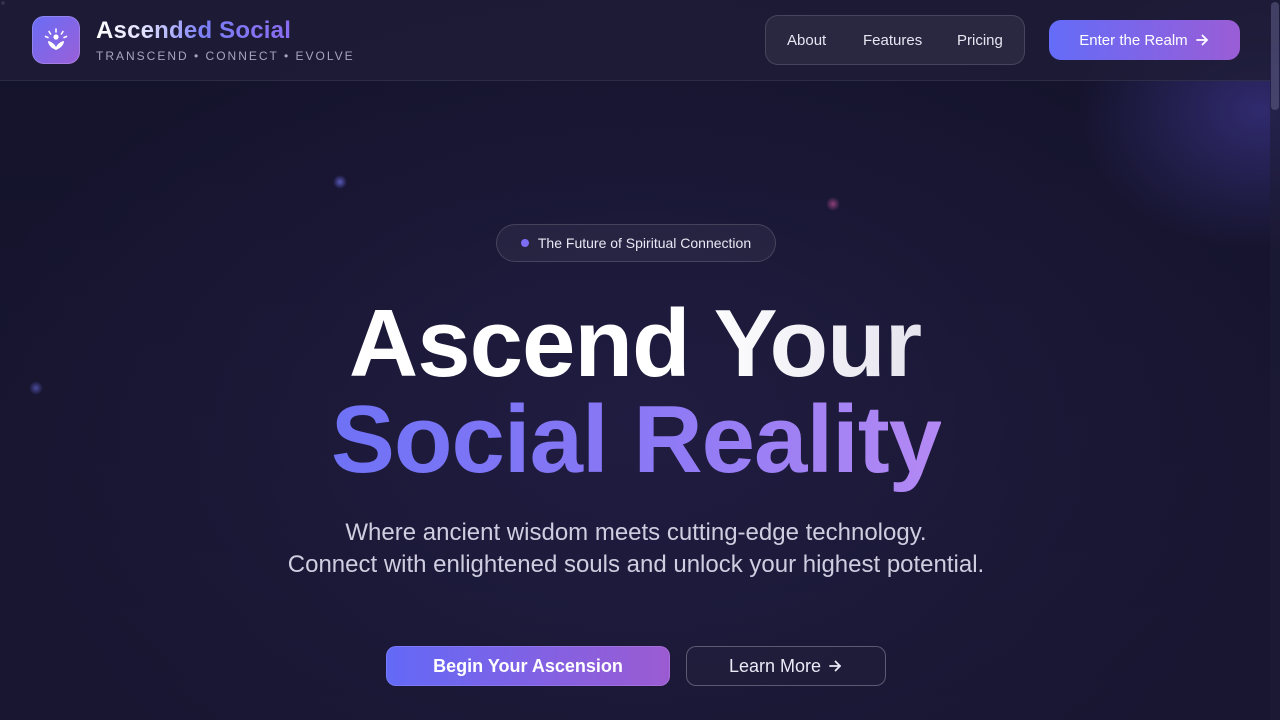  I want to click on learn-more-label: Learn More, so click(775, 665).